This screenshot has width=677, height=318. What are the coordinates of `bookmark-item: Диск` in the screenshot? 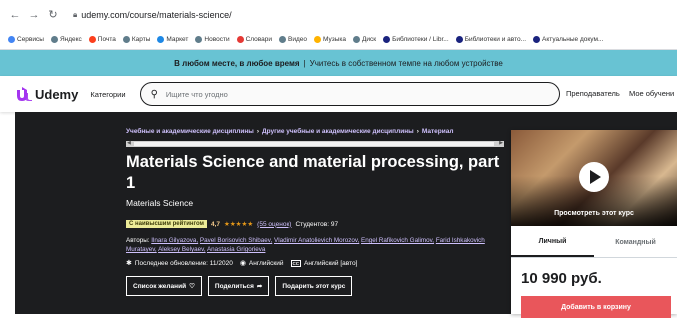 It's located at (364, 39).